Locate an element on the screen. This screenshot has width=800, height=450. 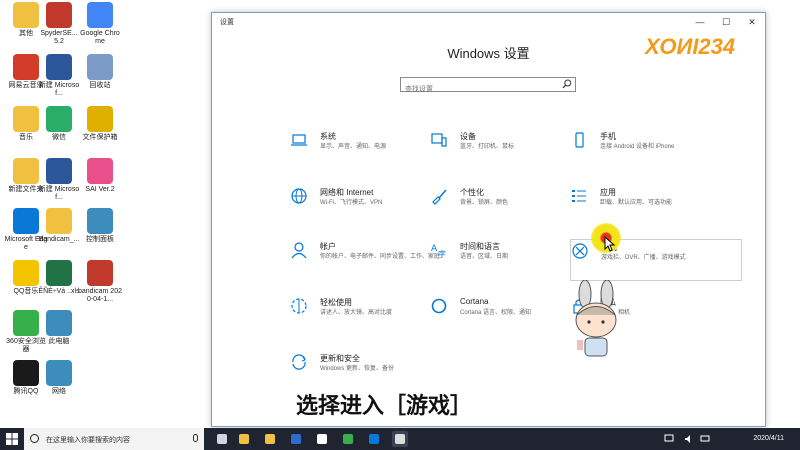
paintbrush-icon is located at coordinates (439, 197).